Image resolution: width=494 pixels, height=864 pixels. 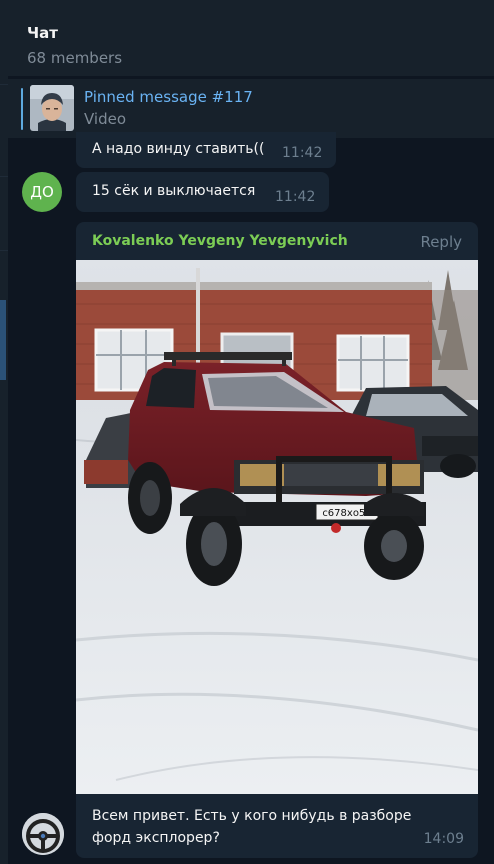 I want to click on message-text: 15 сёк и выключается, so click(x=174, y=191).